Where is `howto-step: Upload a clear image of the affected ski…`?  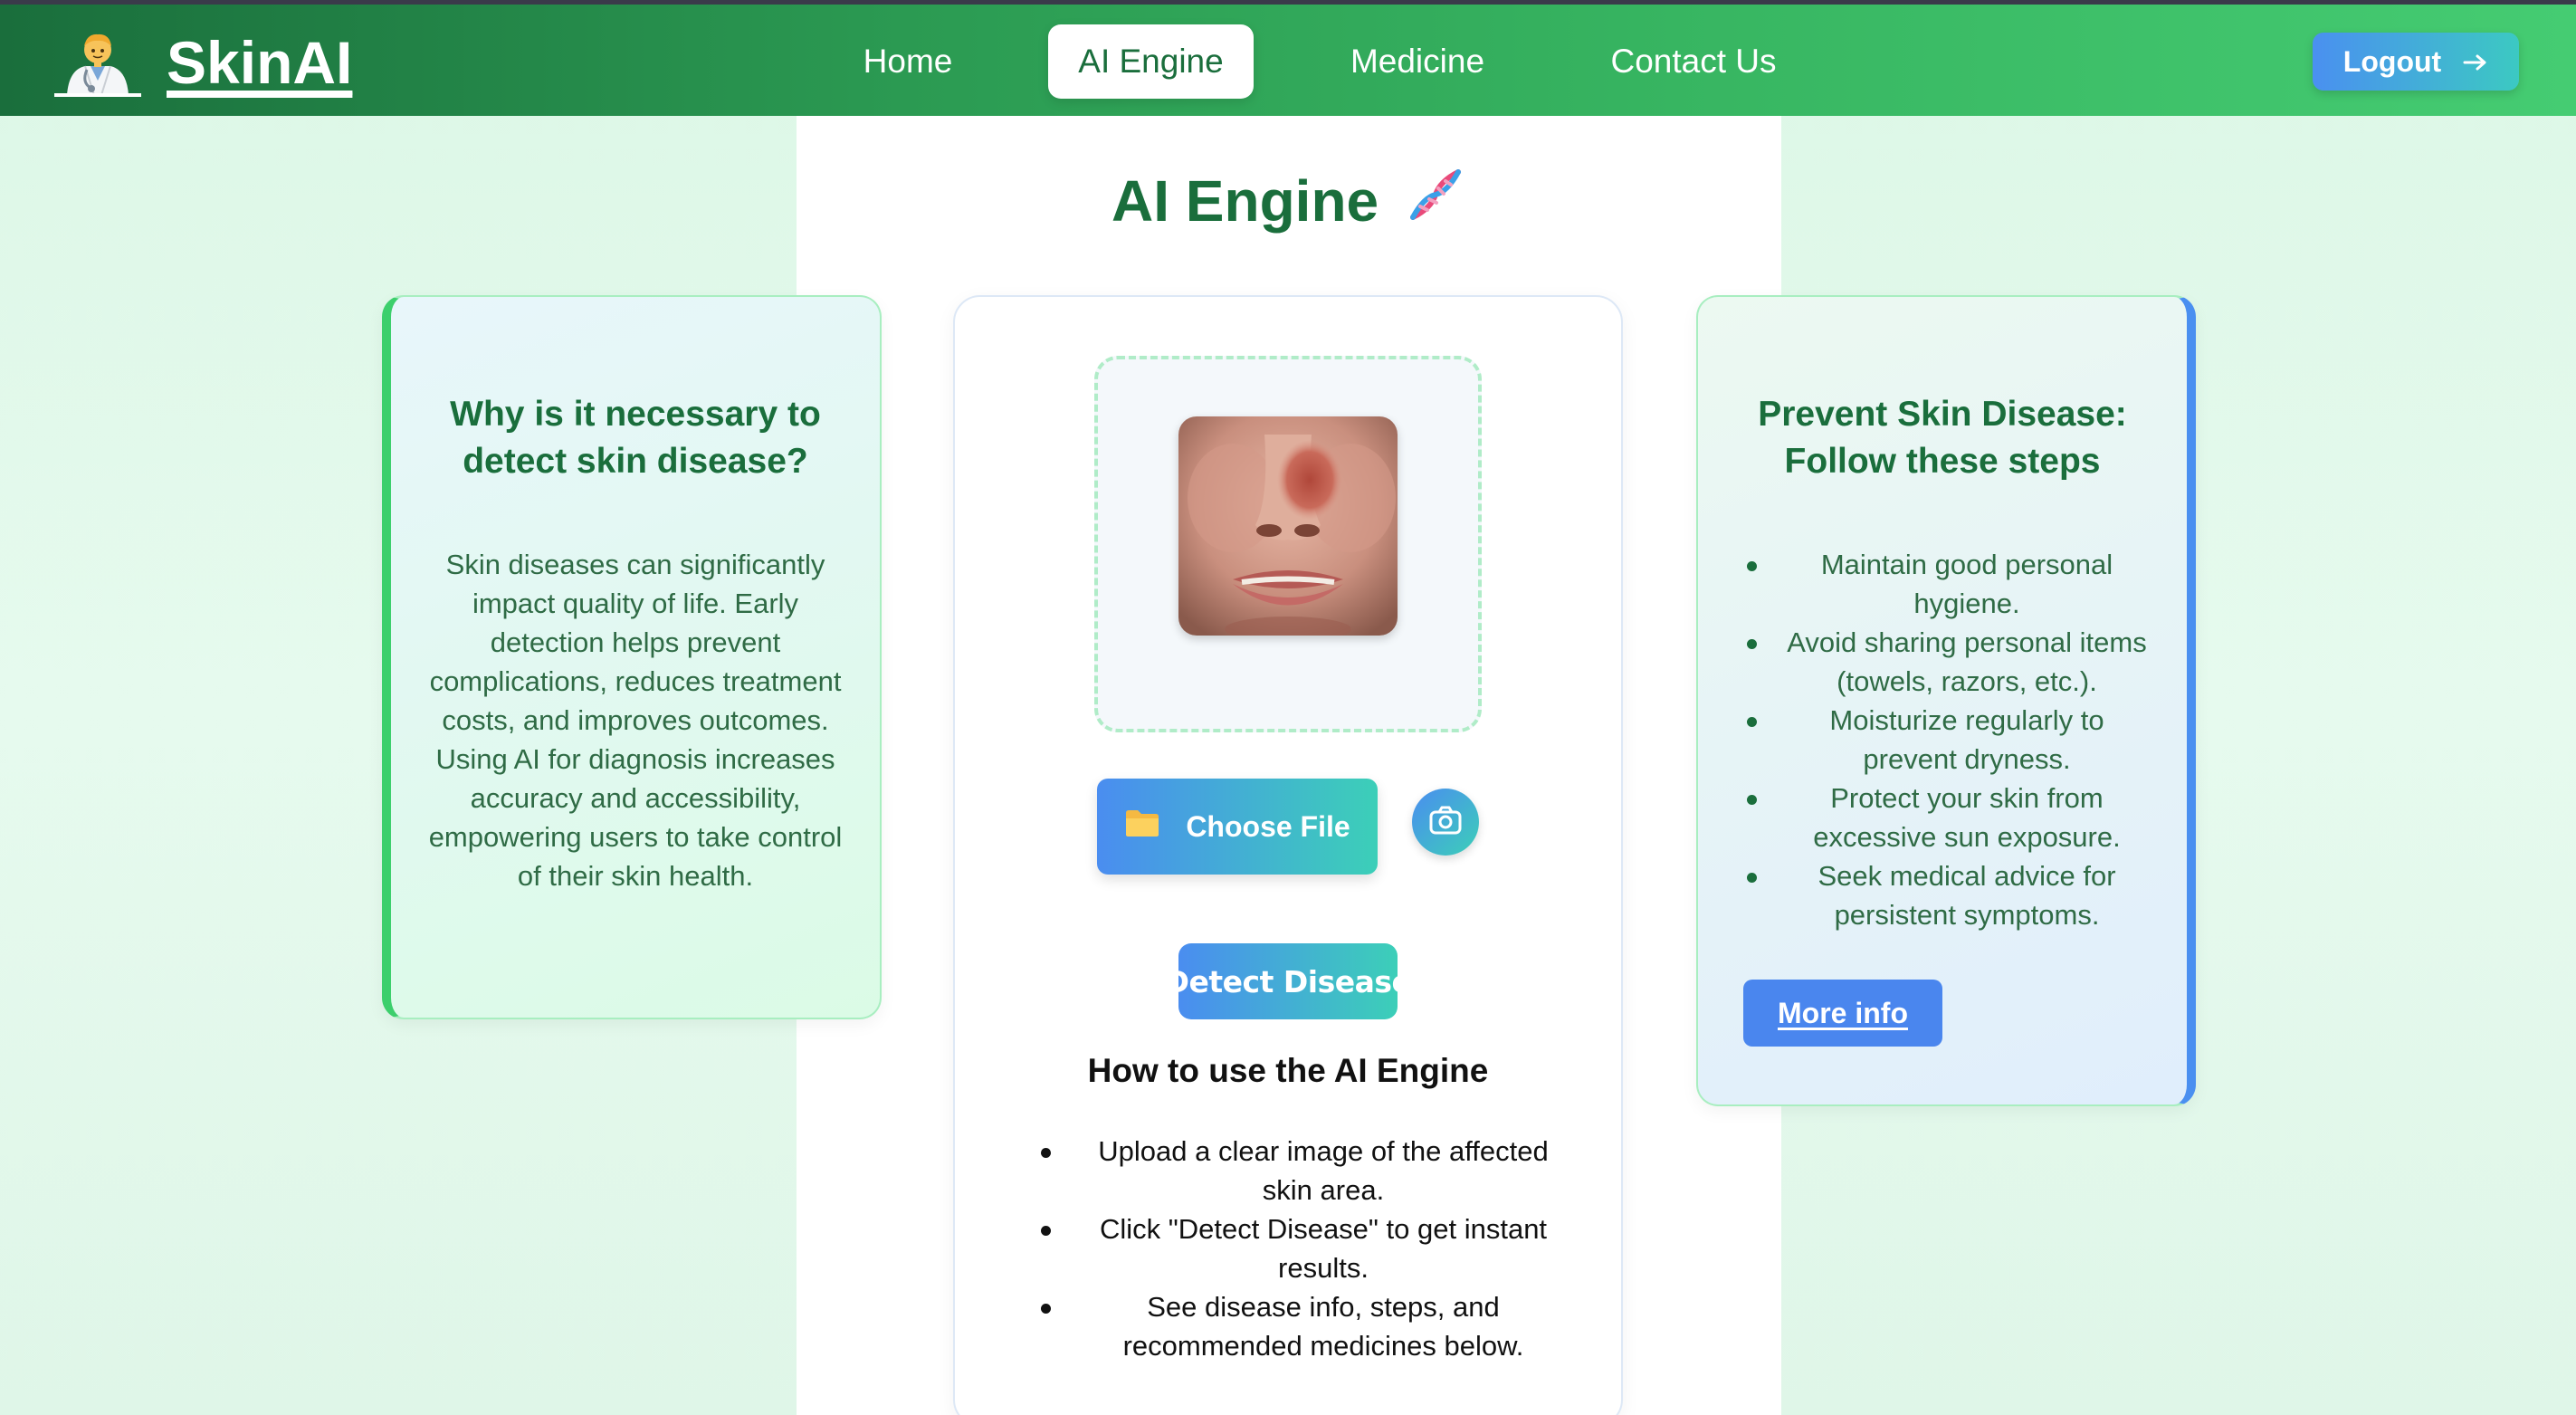
howto-step: Upload a clear image of the affected ski… is located at coordinates (1303, 1170).